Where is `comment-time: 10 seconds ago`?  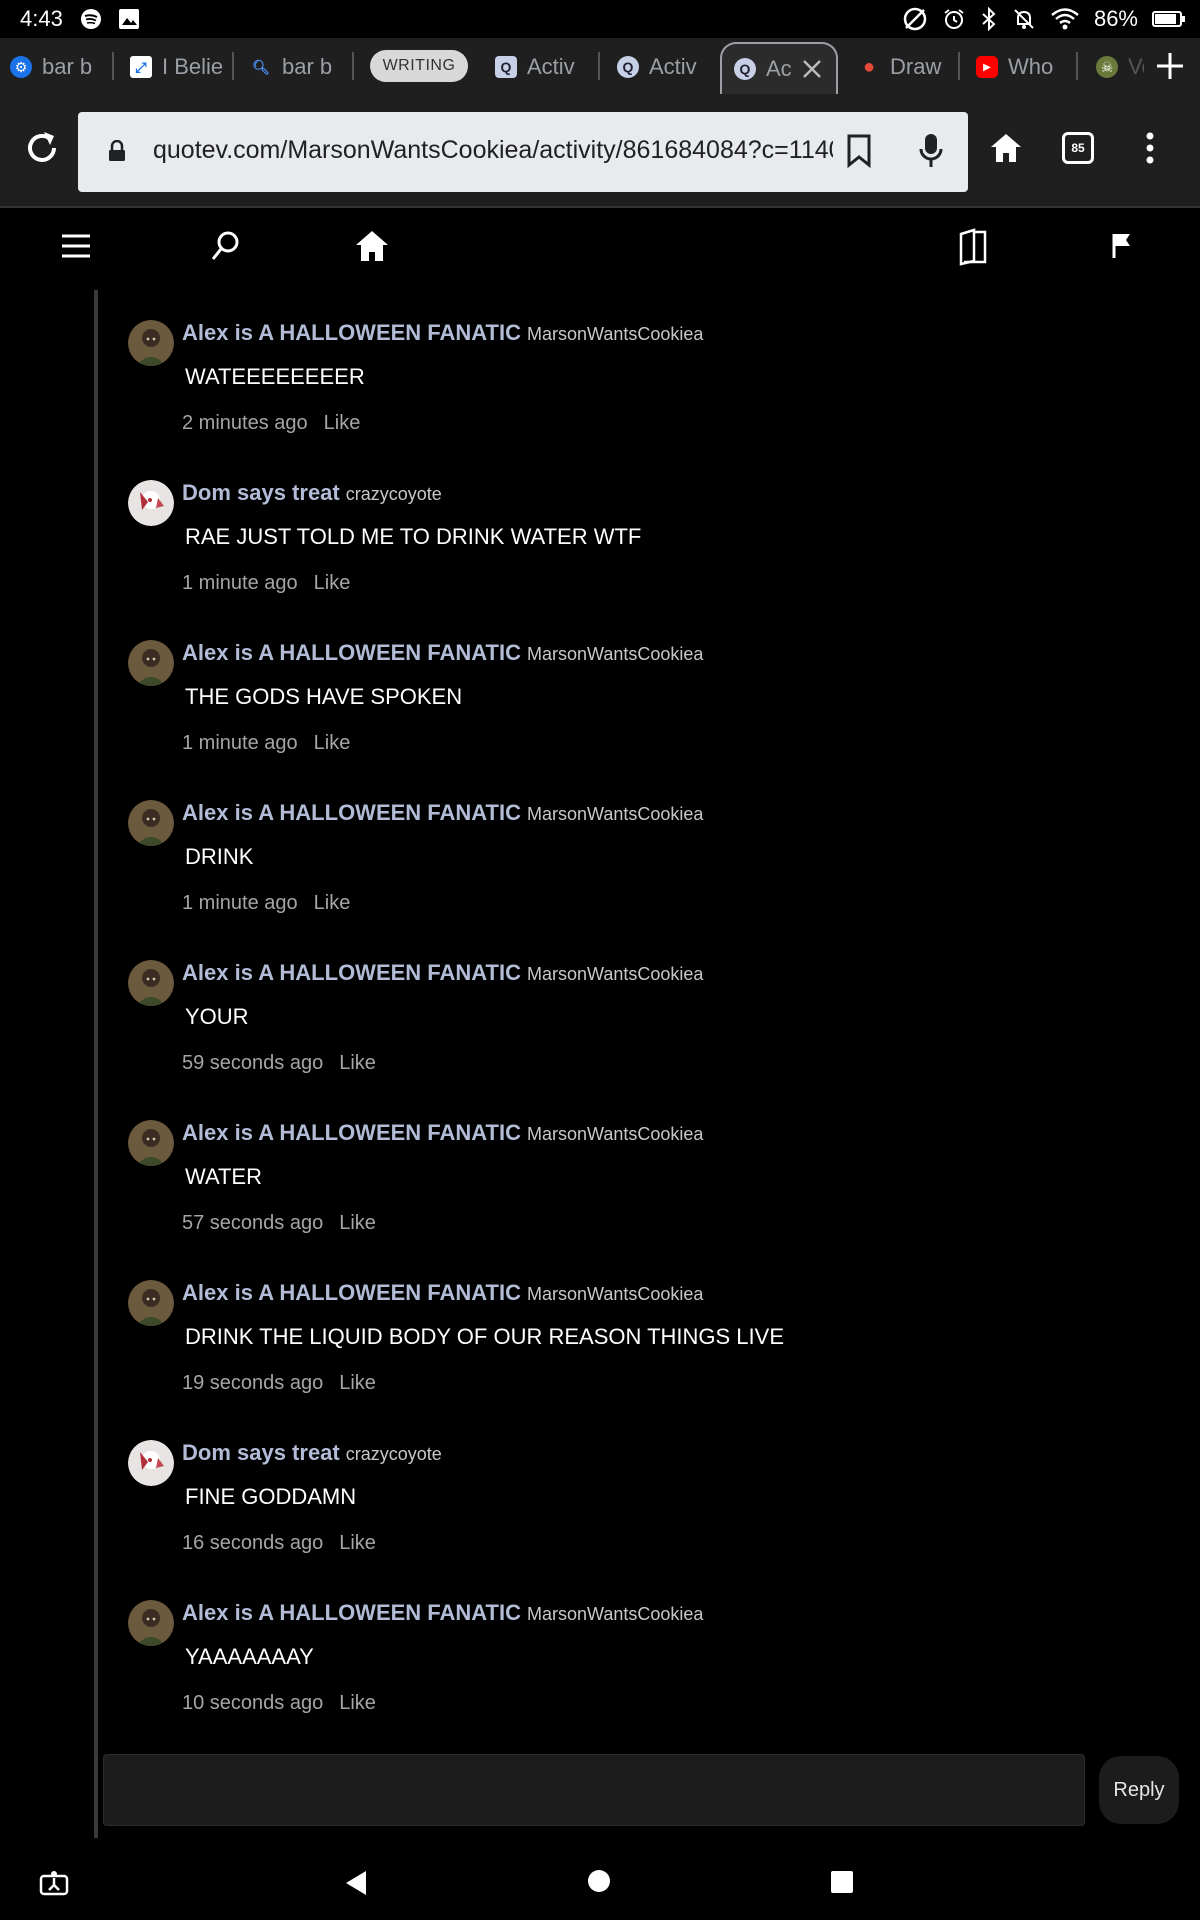
comment-time: 10 seconds ago is located at coordinates (252, 1703).